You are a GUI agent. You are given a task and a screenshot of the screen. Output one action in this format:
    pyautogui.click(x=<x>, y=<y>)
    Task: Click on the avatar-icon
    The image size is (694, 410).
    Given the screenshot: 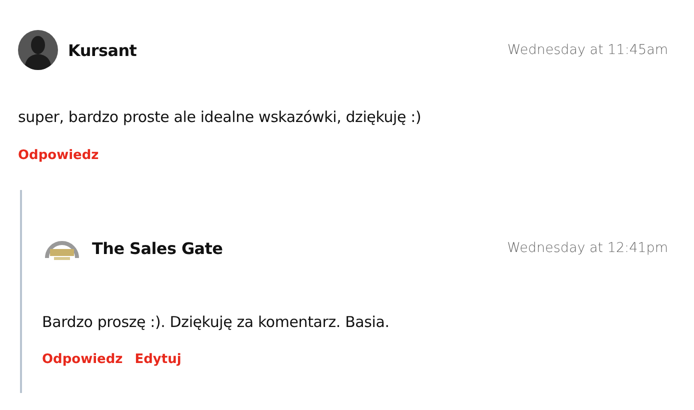 What is the action you would take?
    pyautogui.click(x=38, y=50)
    